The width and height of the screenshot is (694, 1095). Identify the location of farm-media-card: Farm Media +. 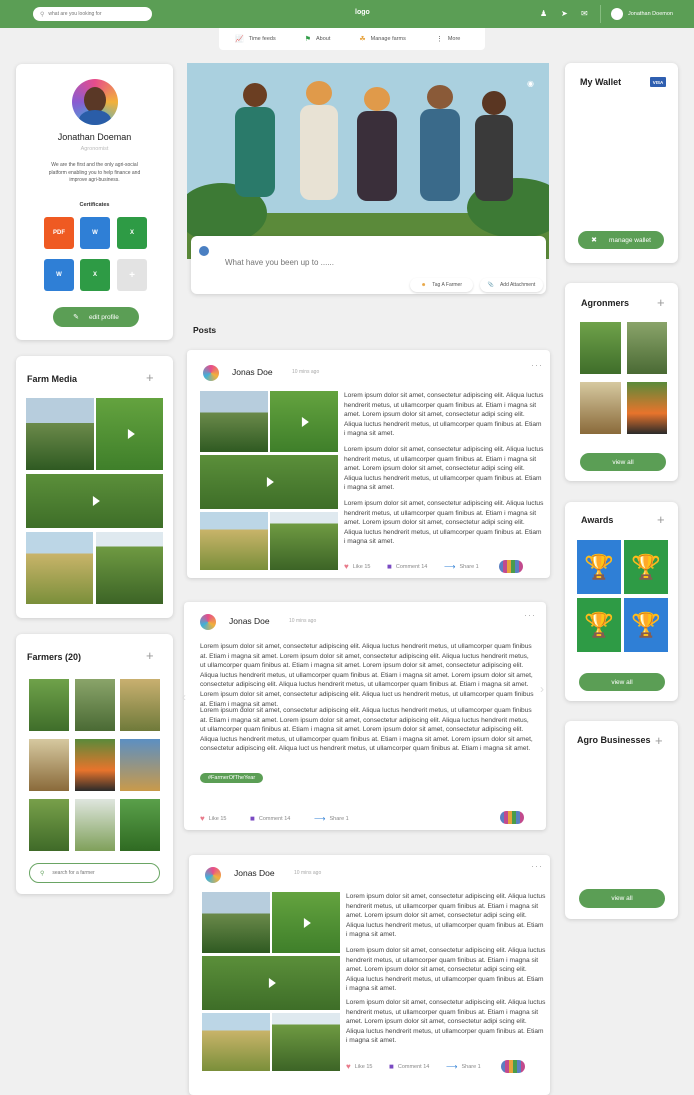
(94, 487).